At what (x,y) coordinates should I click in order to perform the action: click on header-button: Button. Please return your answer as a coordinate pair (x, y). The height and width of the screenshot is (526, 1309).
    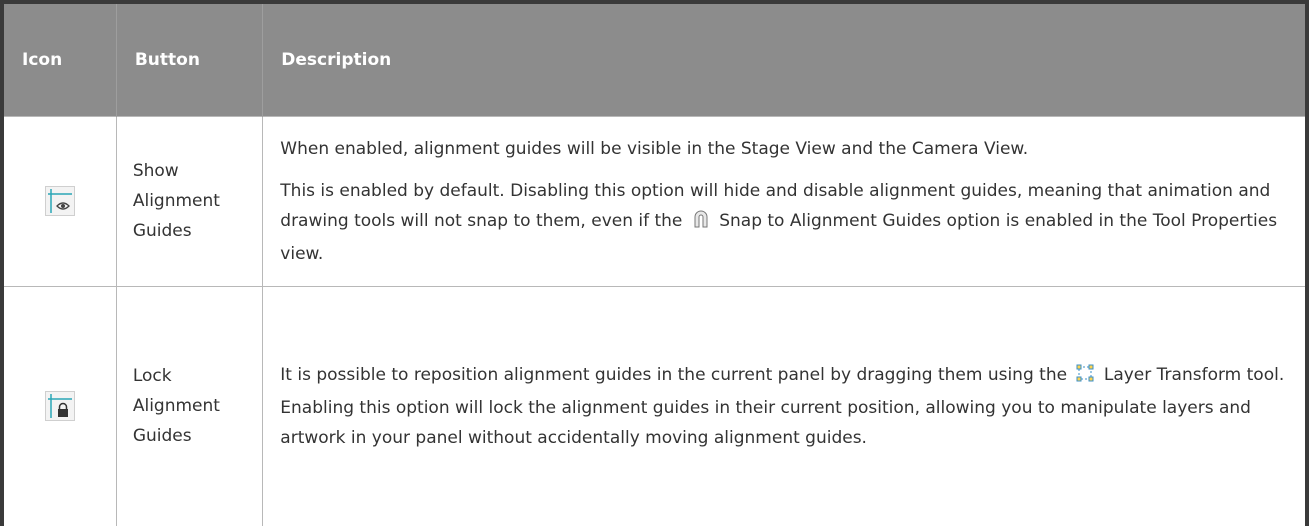
    Looking at the image, I should click on (190, 59).